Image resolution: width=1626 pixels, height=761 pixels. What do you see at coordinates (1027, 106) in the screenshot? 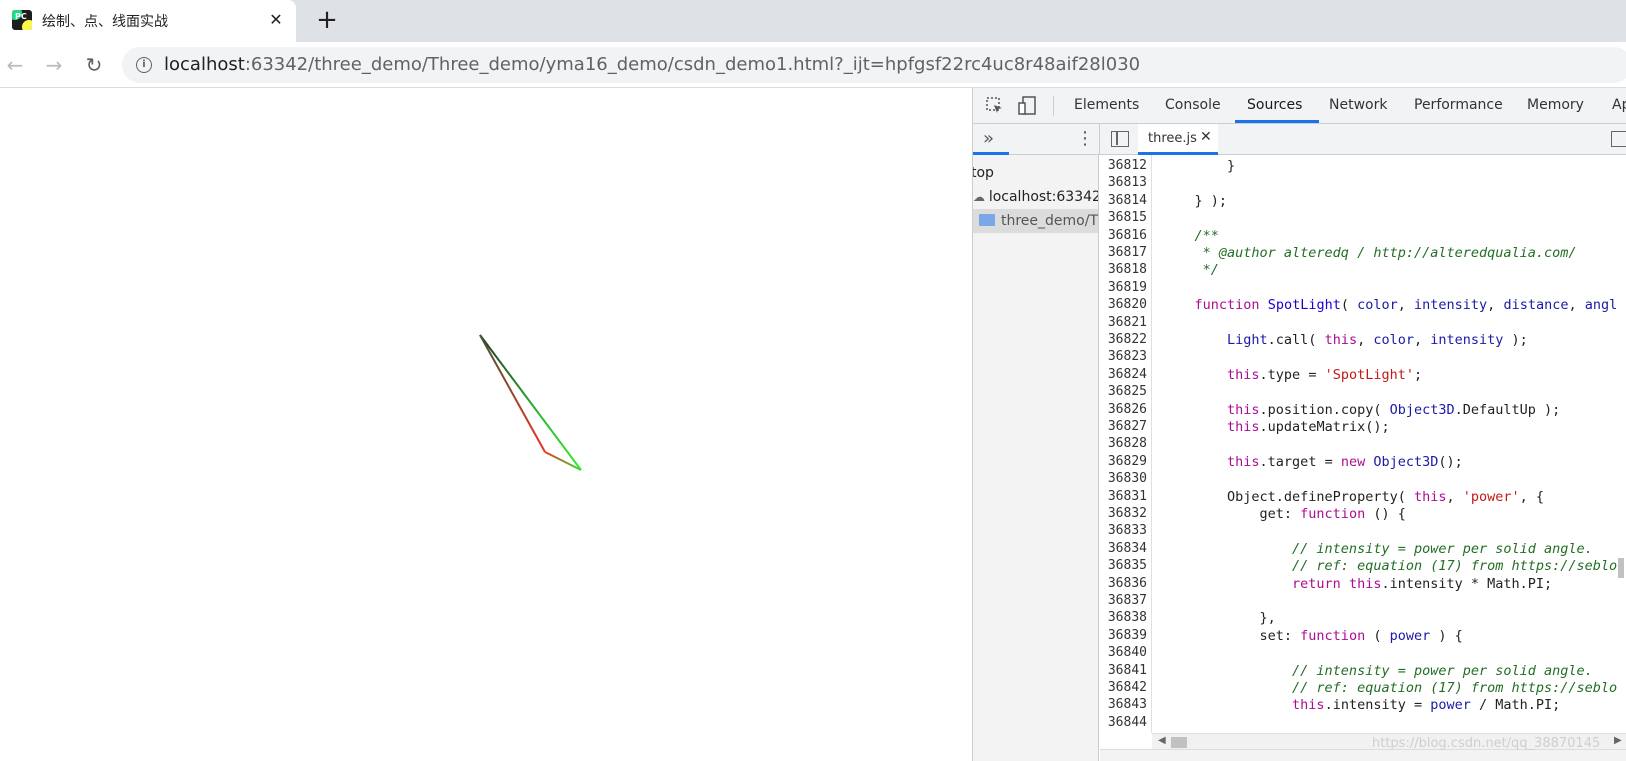
I see `device-toolbar-icon` at bounding box center [1027, 106].